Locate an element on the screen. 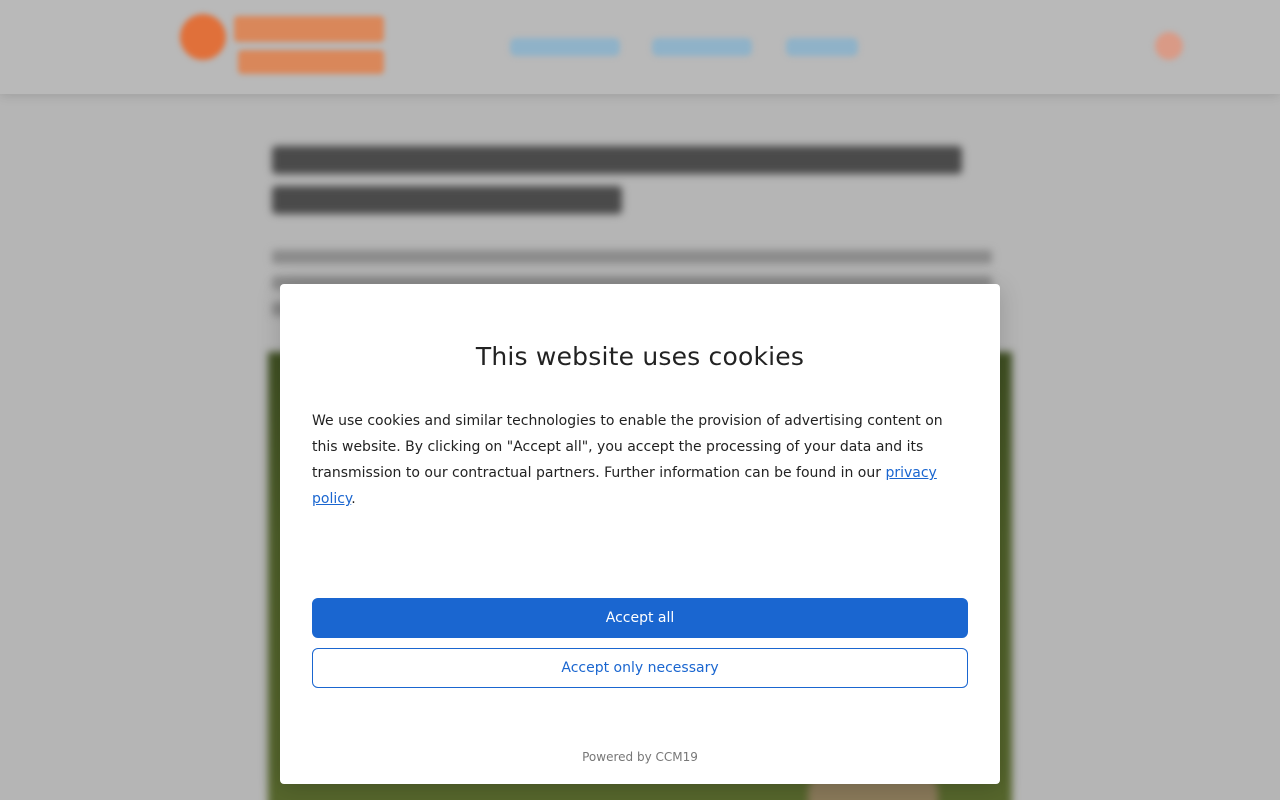  powered-by-label: Powered by CCM19 is located at coordinates (640, 757).